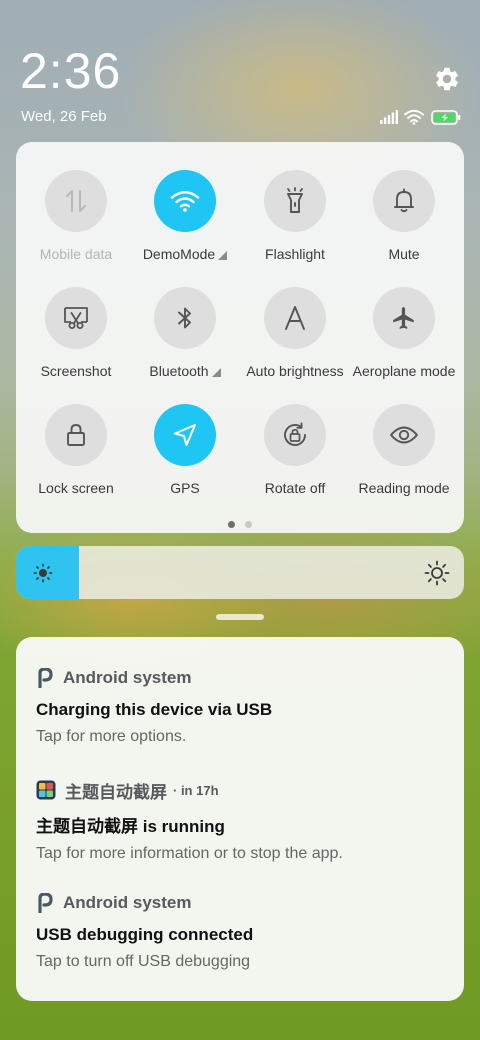  I want to click on tile-label: Mute, so click(403, 254).